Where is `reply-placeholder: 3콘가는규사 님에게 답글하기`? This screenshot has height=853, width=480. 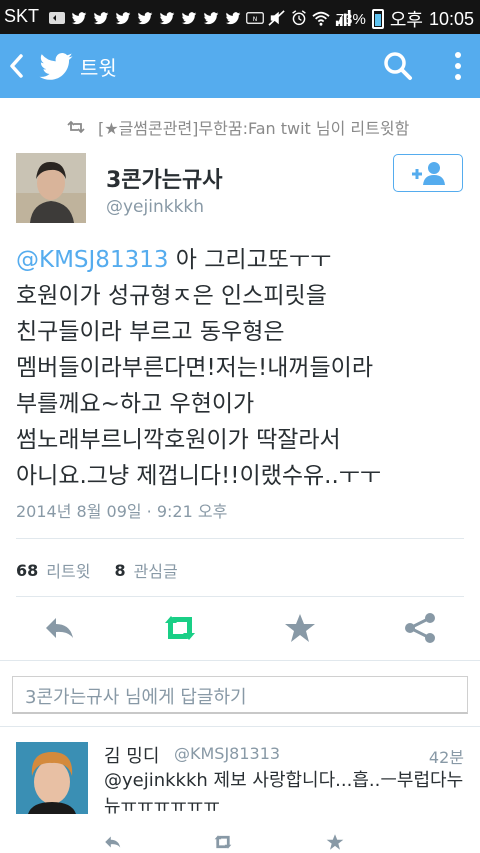
reply-placeholder: 3콘가는규사 님에게 답글하기 is located at coordinates (136, 697).